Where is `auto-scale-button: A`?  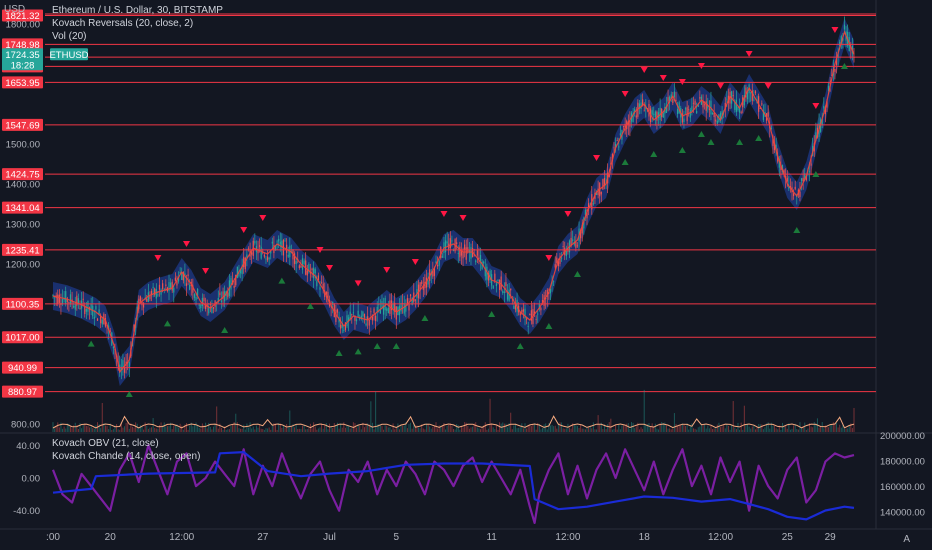
auto-scale-button: A is located at coordinates (906, 539).